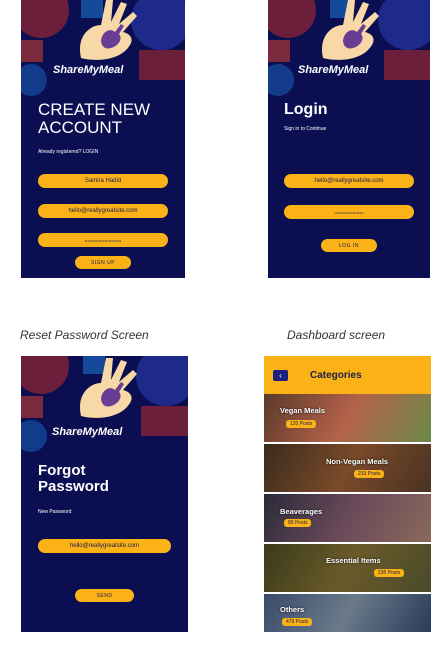 This screenshot has width=439, height=649. I want to click on page-subtitle: New Password, so click(55, 512).